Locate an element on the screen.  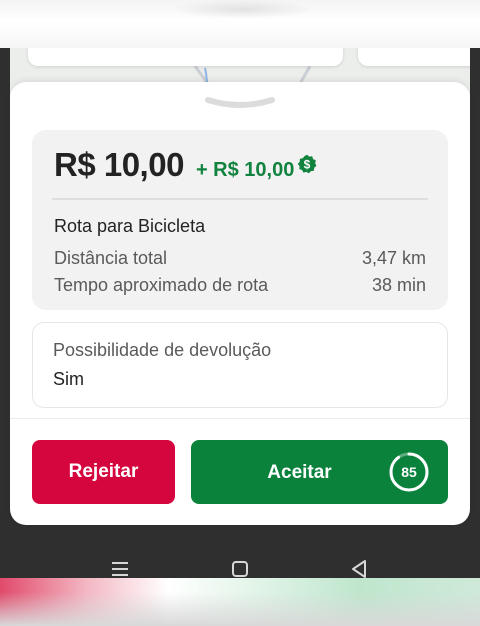
menu-icon is located at coordinates (120, 569).